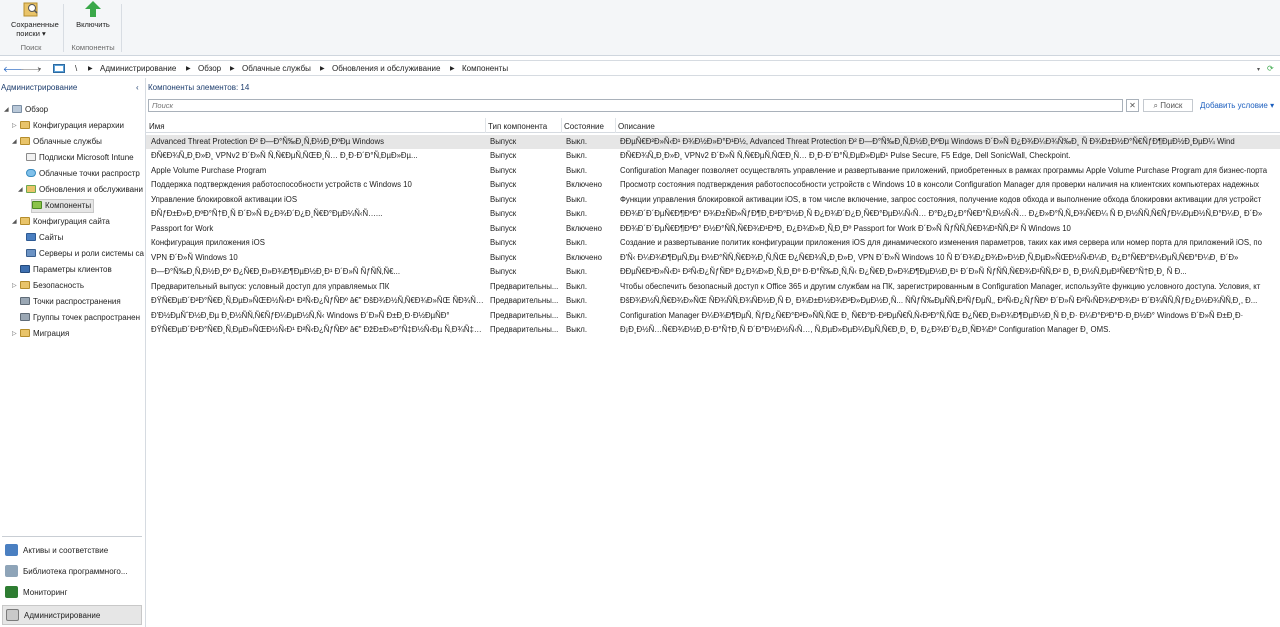 Image resolution: width=1280 pixels, height=627 pixels. I want to click on breadcrumb-features: Компоненты, so click(485, 68).